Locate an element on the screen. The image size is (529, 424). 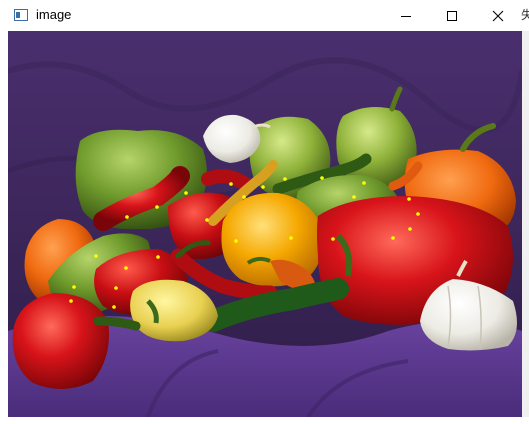
maximize-icon is located at coordinates (452, 15).